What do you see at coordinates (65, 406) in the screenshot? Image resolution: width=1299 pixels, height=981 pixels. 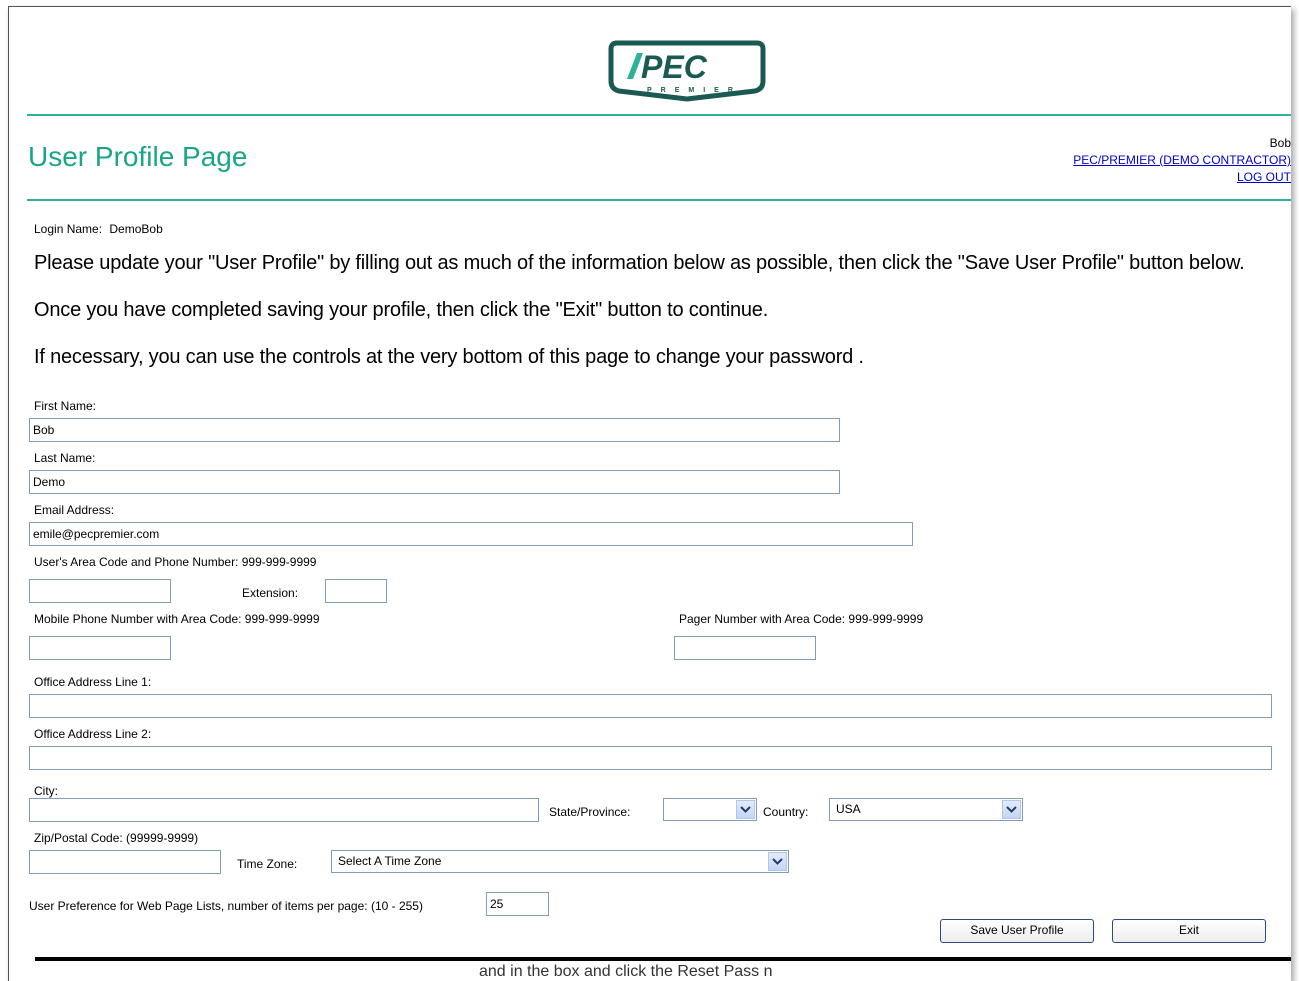 I see `first-name-label: First Name:` at bounding box center [65, 406].